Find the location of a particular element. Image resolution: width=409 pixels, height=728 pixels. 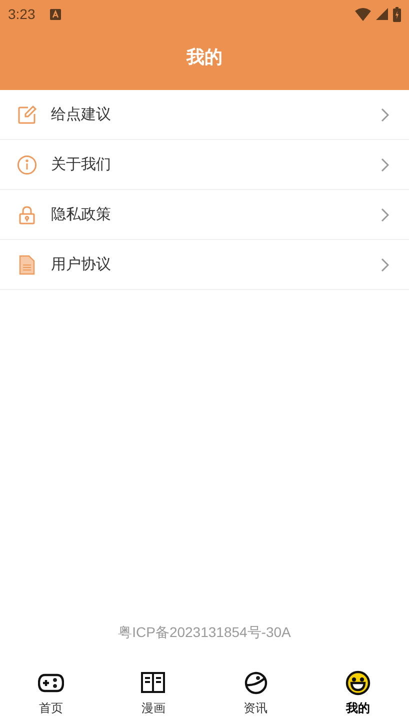

edit-icon is located at coordinates (27, 114).